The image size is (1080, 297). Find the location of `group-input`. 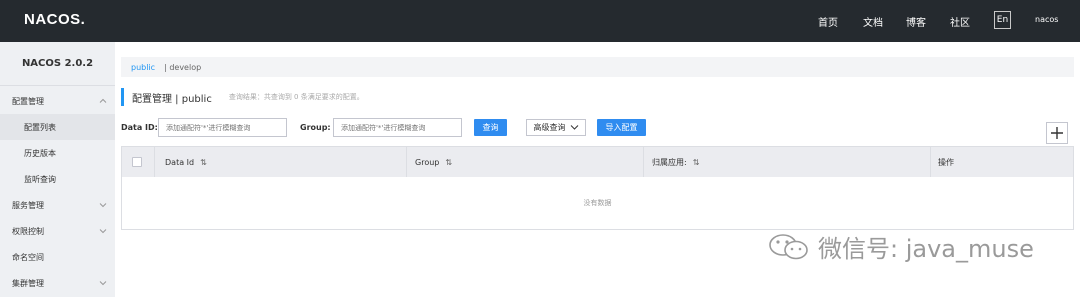

group-input is located at coordinates (397, 127).